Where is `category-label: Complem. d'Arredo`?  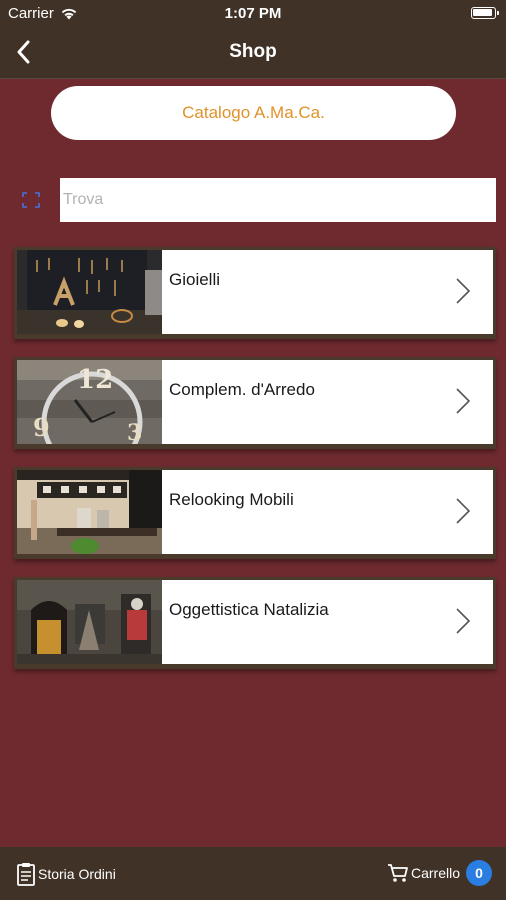
category-label: Complem. d'Arredo is located at coordinates (242, 389).